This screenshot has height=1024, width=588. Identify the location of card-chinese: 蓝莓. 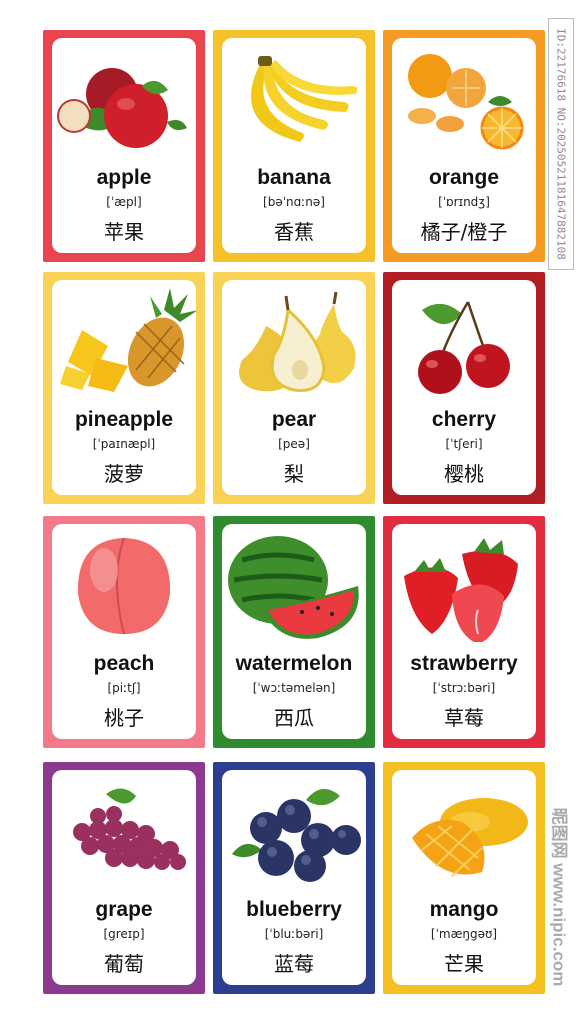
(294, 964).